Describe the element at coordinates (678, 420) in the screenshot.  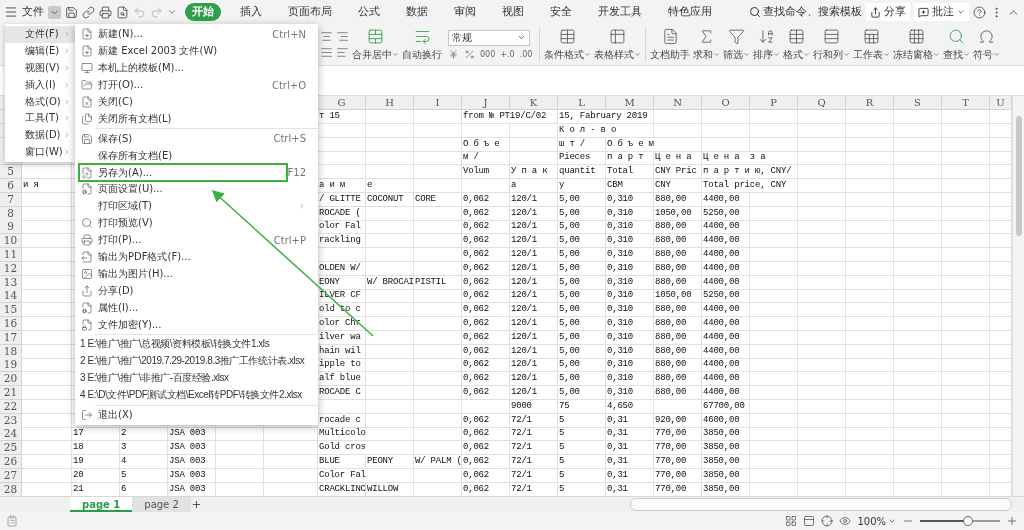
I see `table-cell: 920,00` at that location.